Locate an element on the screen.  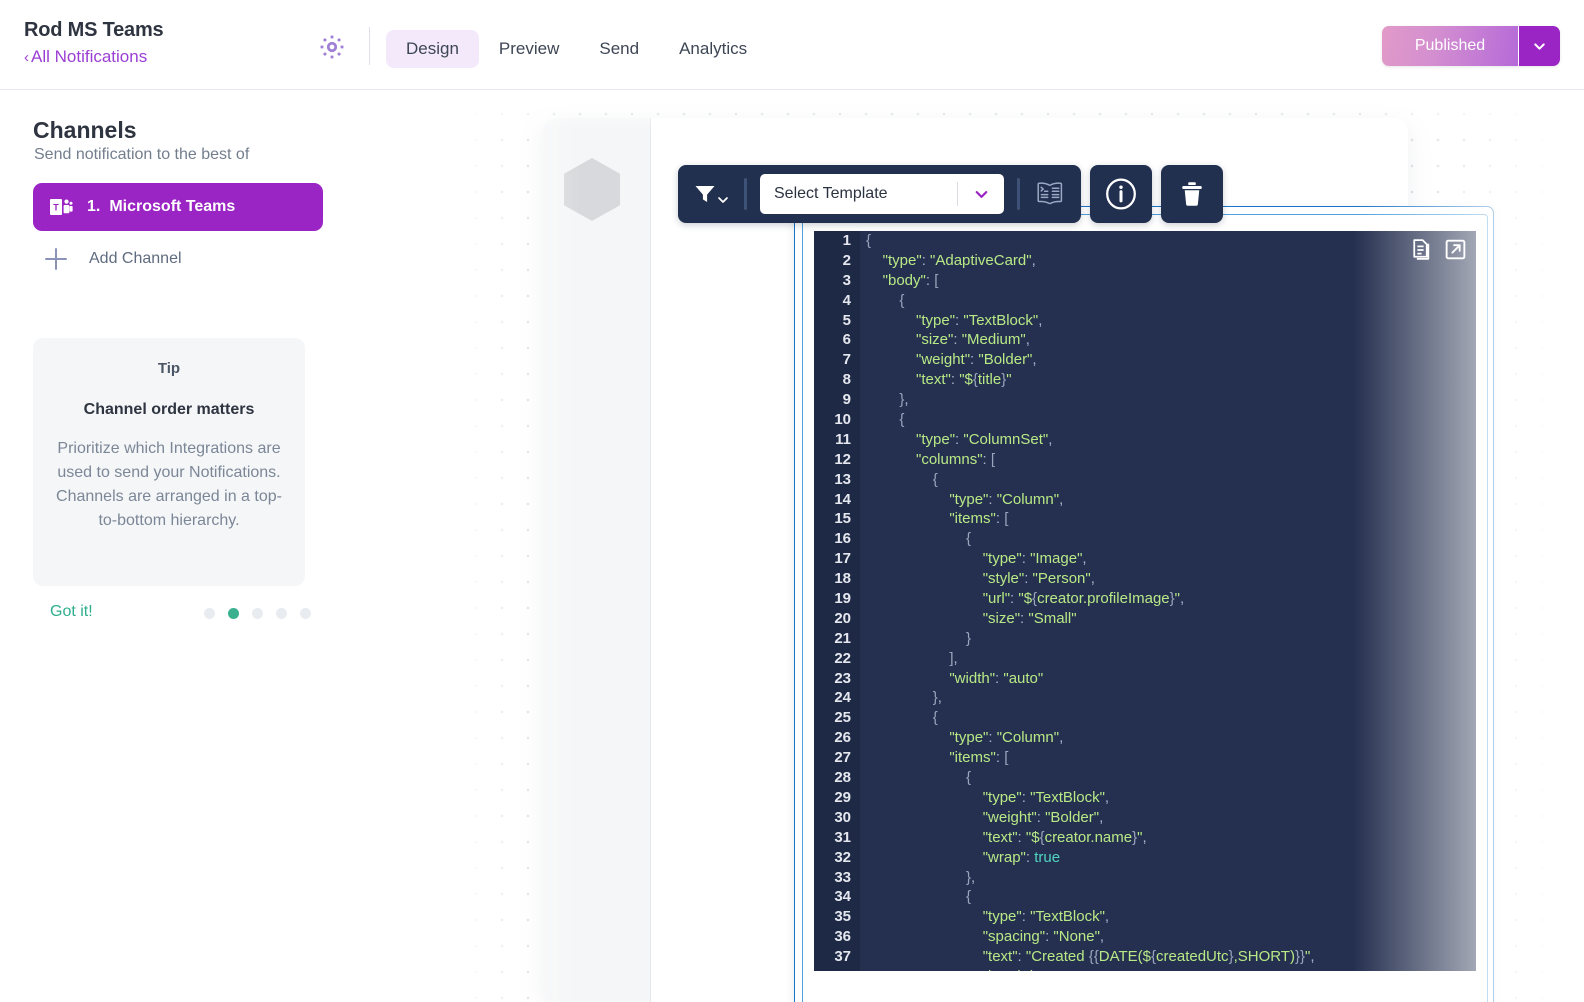
code-line-text: "size": "Medium", is located at coordinates (973, 340).